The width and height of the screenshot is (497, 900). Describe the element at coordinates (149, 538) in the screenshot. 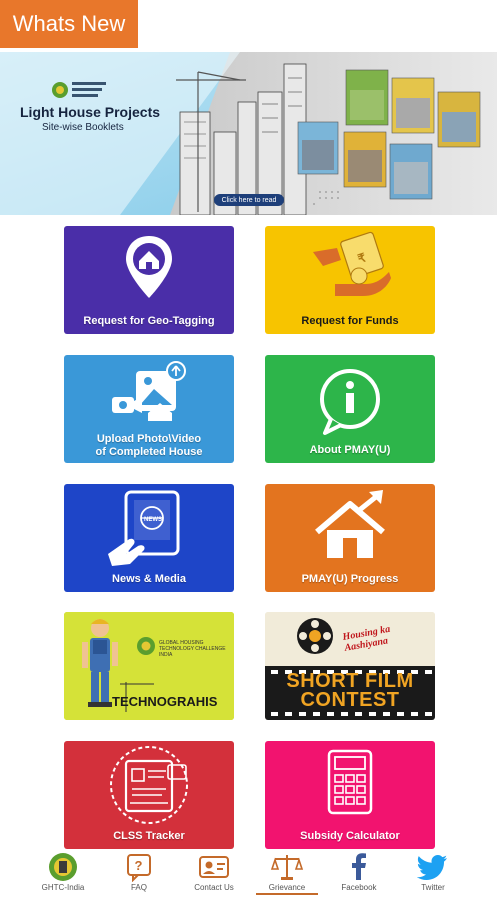

I see `tile-news-media: NEWS News & Media` at that location.